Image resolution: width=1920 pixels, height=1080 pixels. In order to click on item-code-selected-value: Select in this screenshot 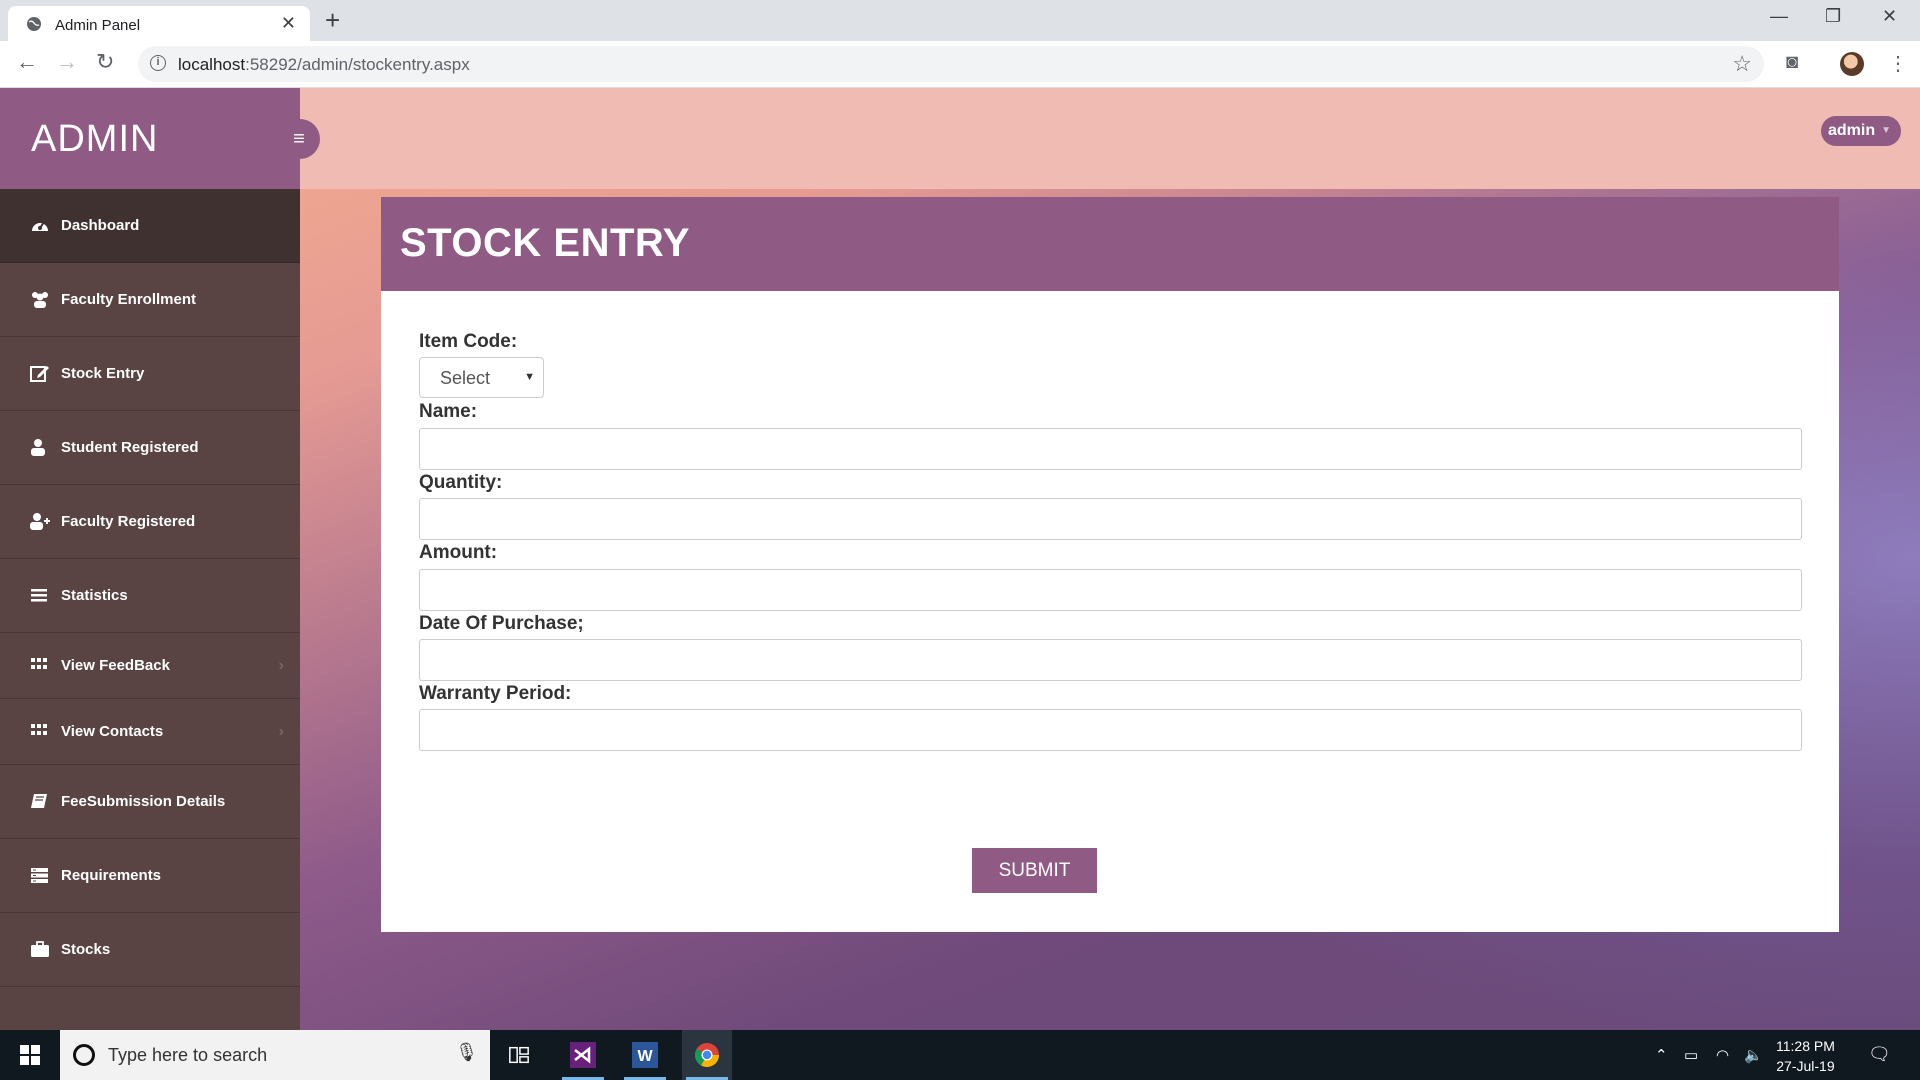, I will do `click(465, 378)`.